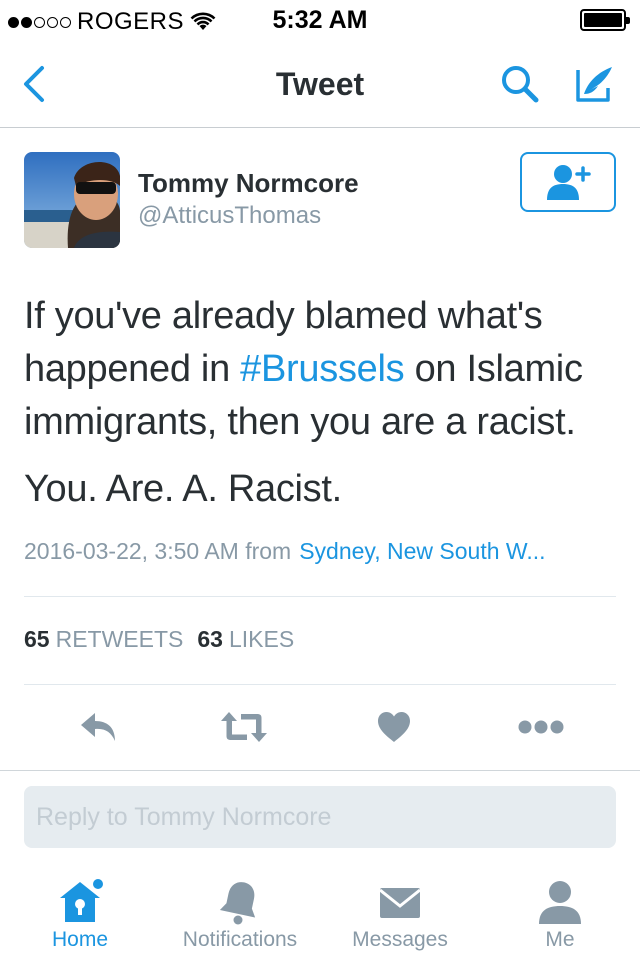 This screenshot has width=640, height=960. What do you see at coordinates (320, 817) in the screenshot?
I see `reply-input` at bounding box center [320, 817].